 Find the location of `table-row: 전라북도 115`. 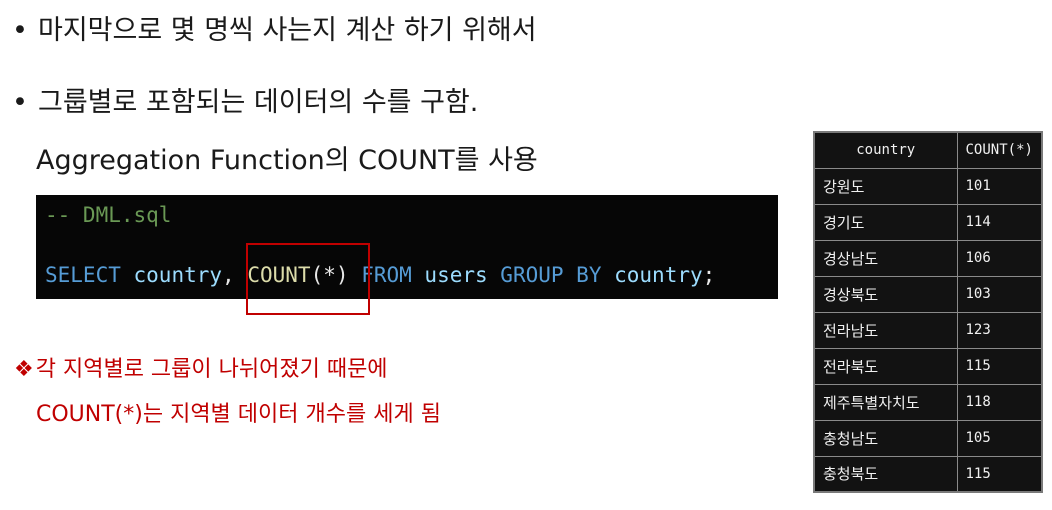

table-row: 전라북도 115 is located at coordinates (928, 366).